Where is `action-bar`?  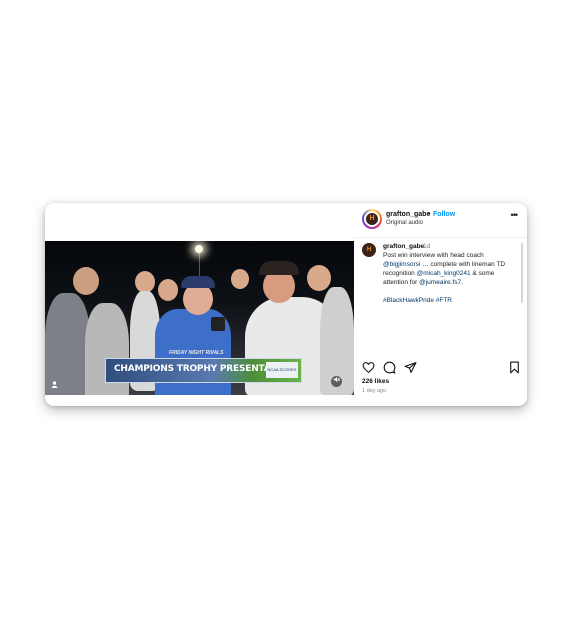
action-bar is located at coordinates (442, 368).